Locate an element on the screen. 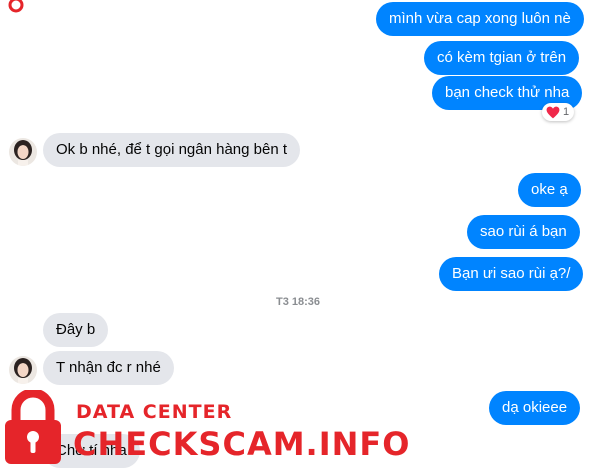 This screenshot has width=591, height=468. message-outgoing: oke ạ is located at coordinates (549, 190).